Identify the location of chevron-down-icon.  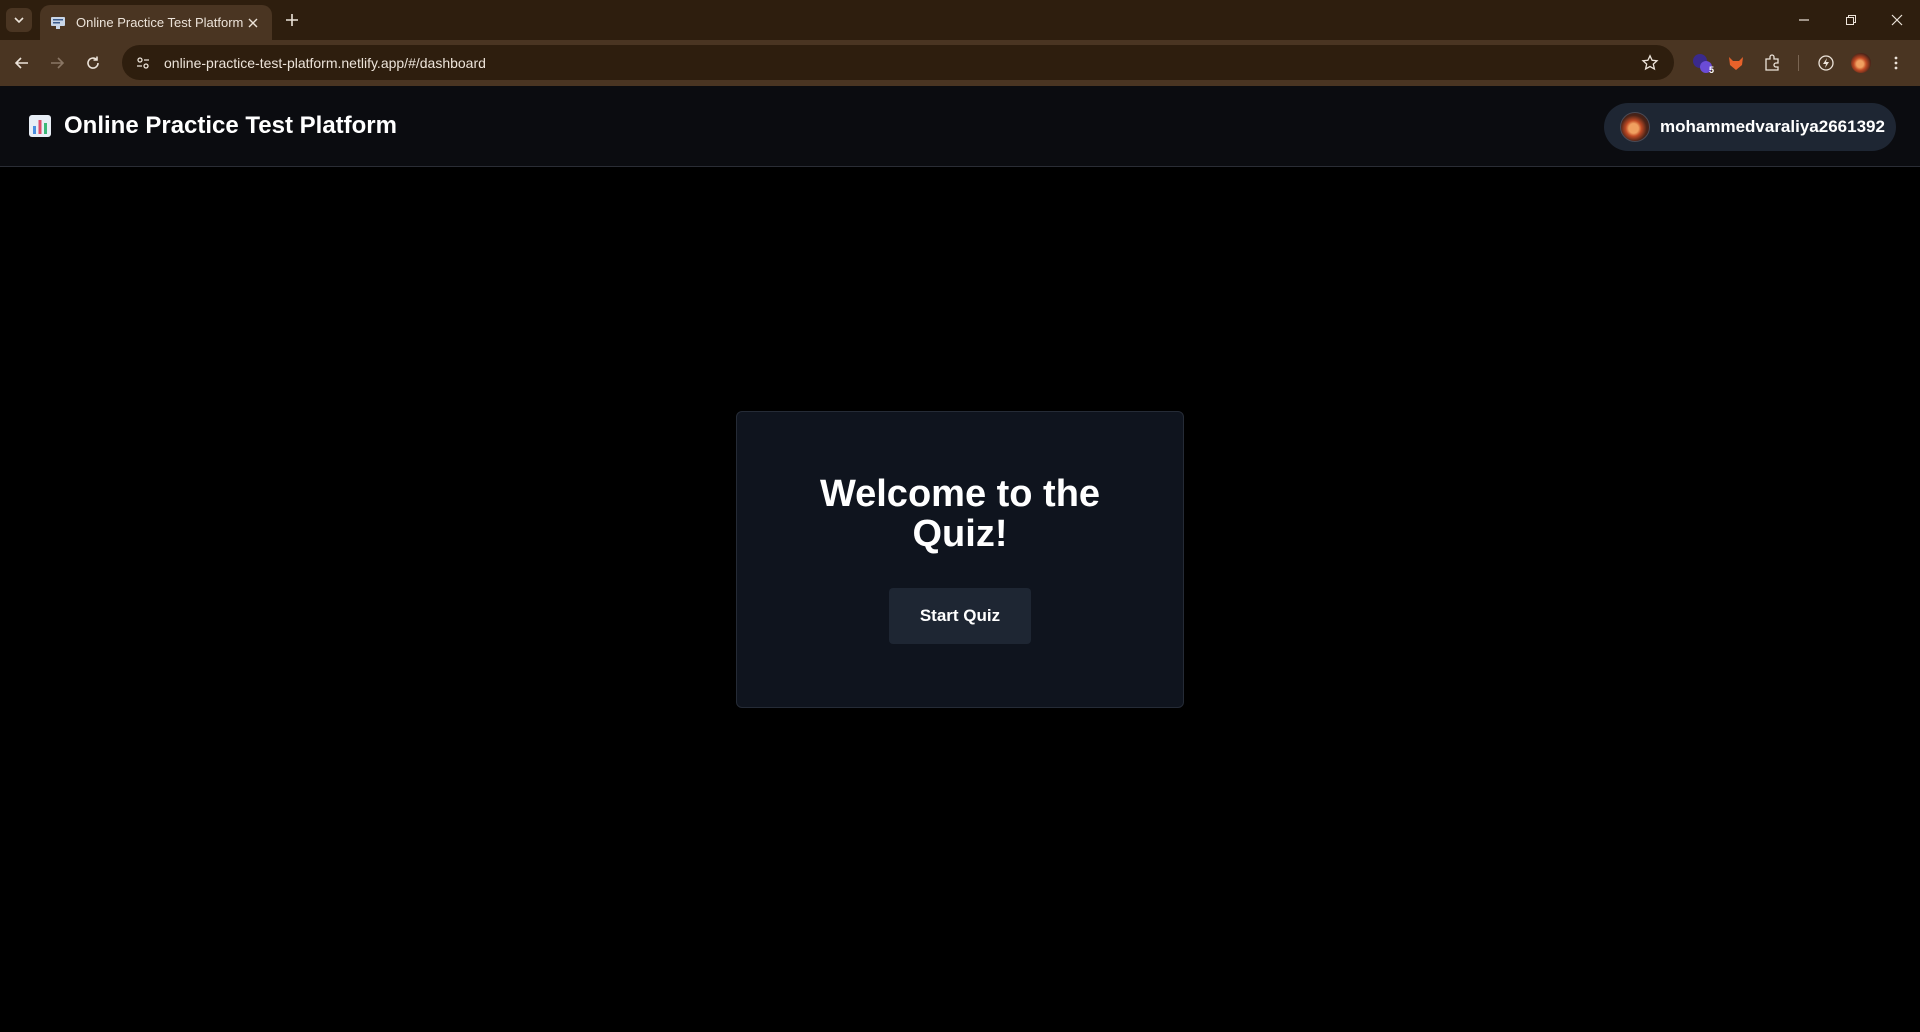
(19, 20).